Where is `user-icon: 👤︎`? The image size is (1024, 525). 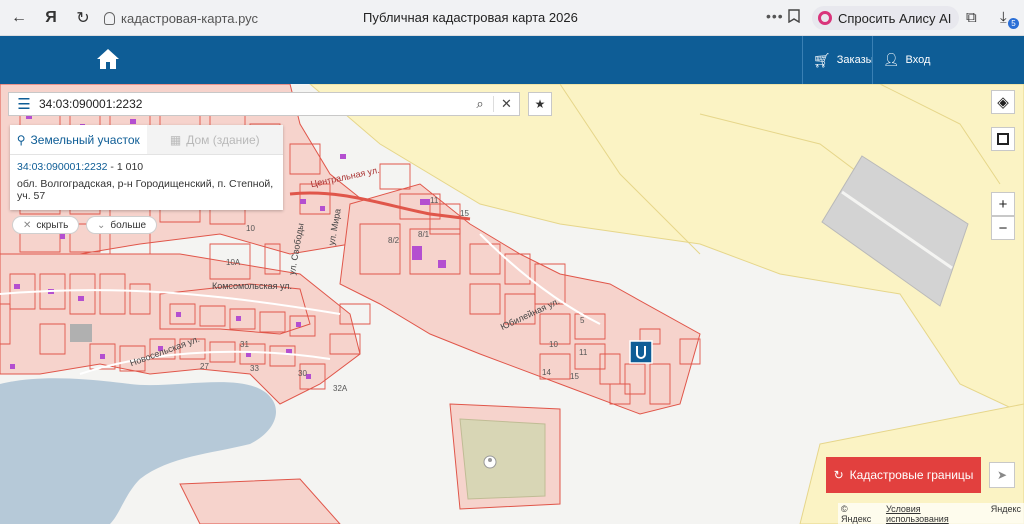 user-icon: 👤︎ is located at coordinates (891, 59).